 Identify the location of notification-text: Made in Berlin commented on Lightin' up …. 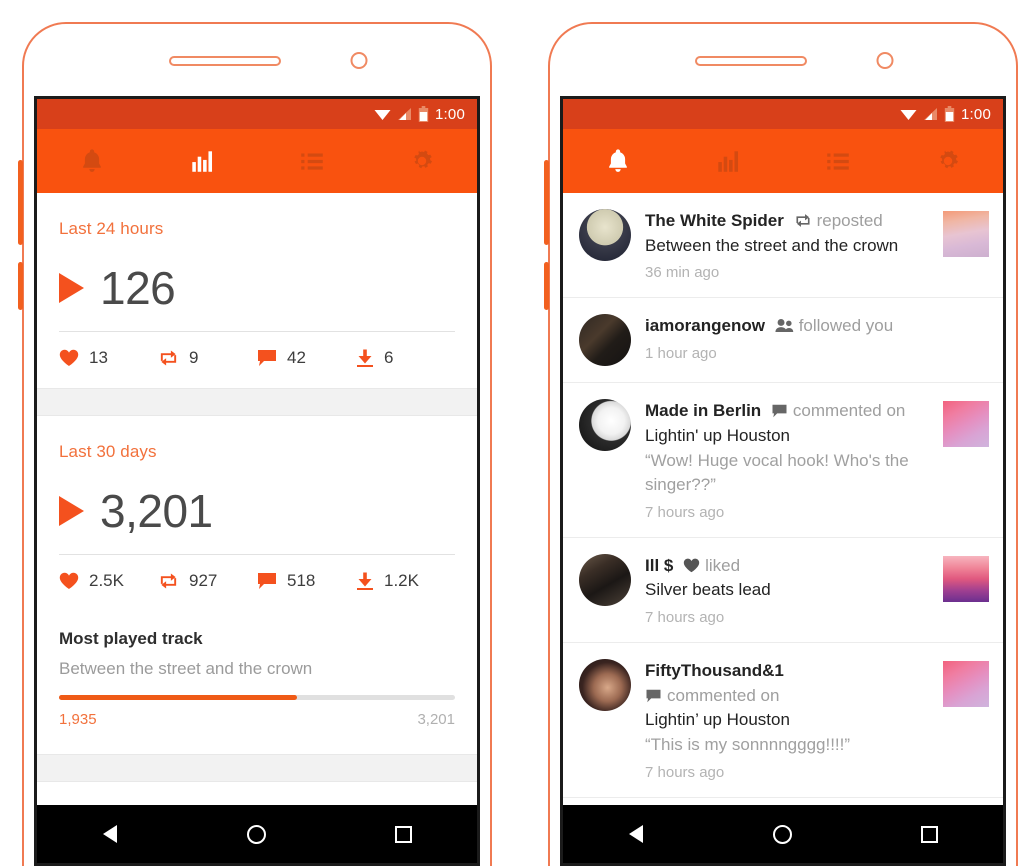
(787, 460).